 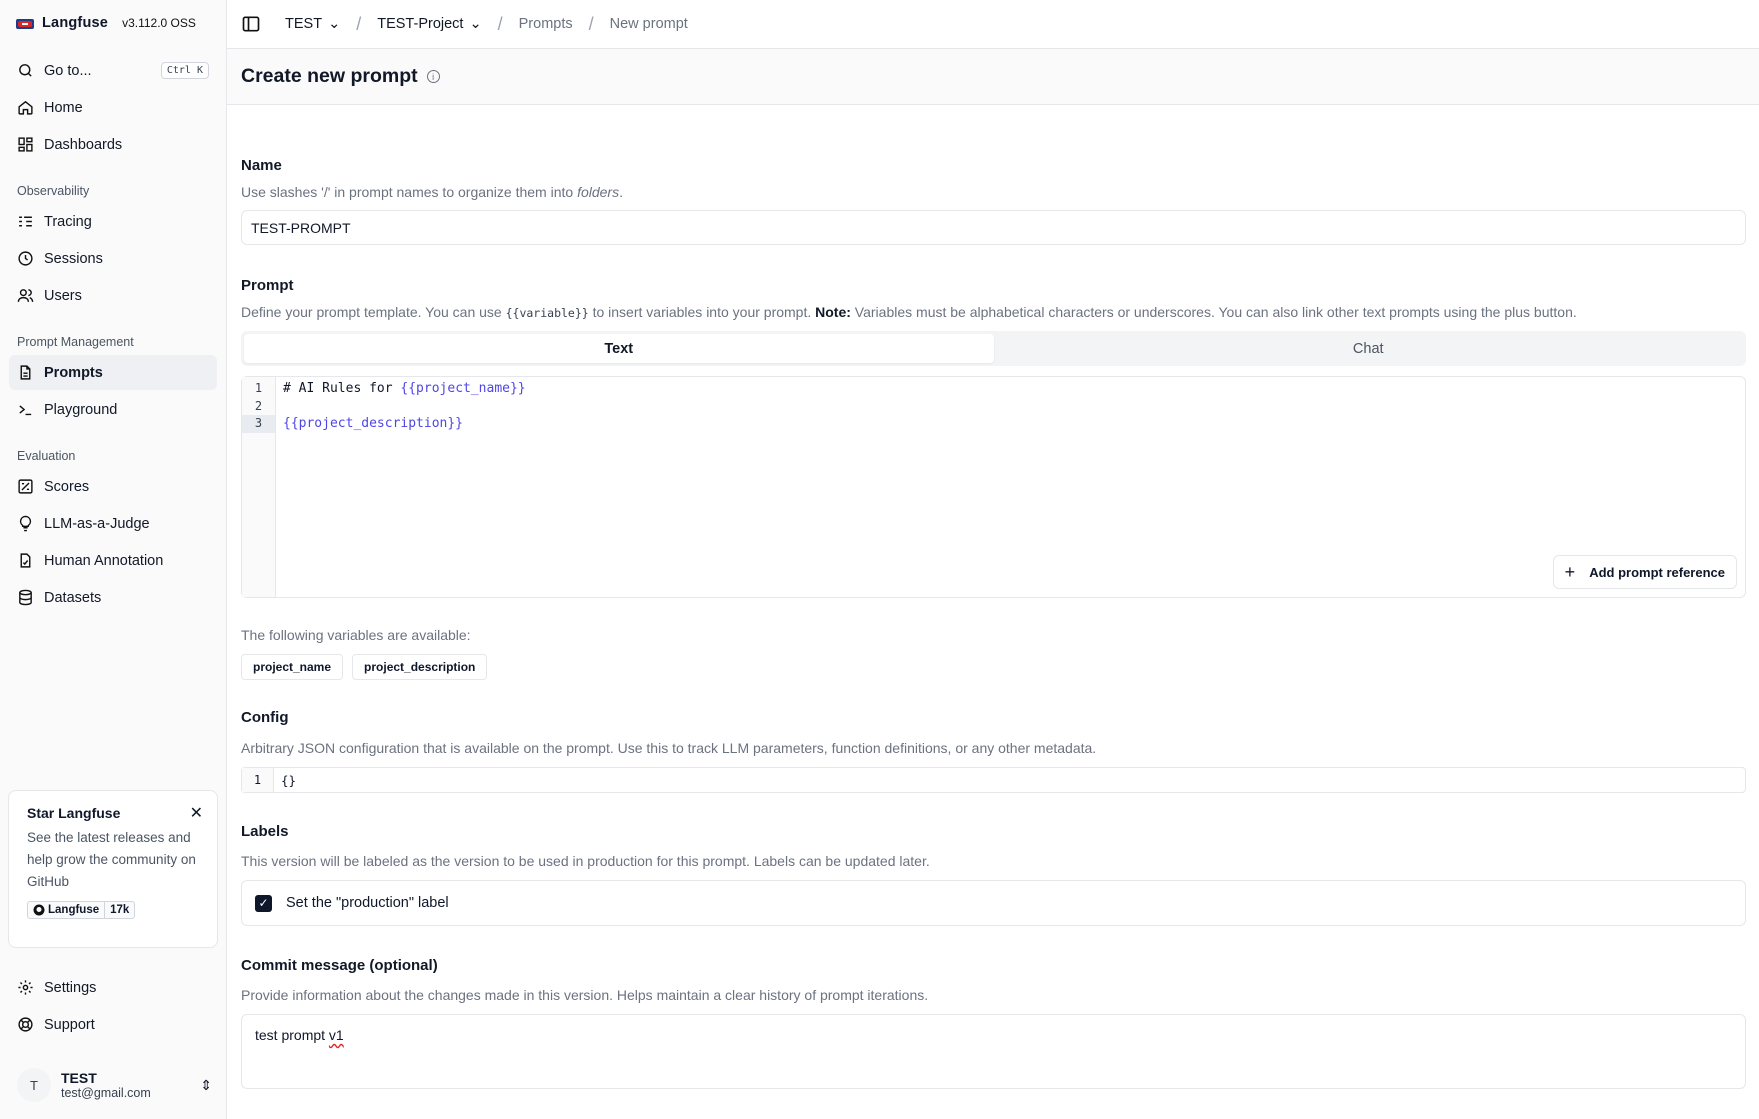 What do you see at coordinates (34, 1085) in the screenshot?
I see `avatar: T` at bounding box center [34, 1085].